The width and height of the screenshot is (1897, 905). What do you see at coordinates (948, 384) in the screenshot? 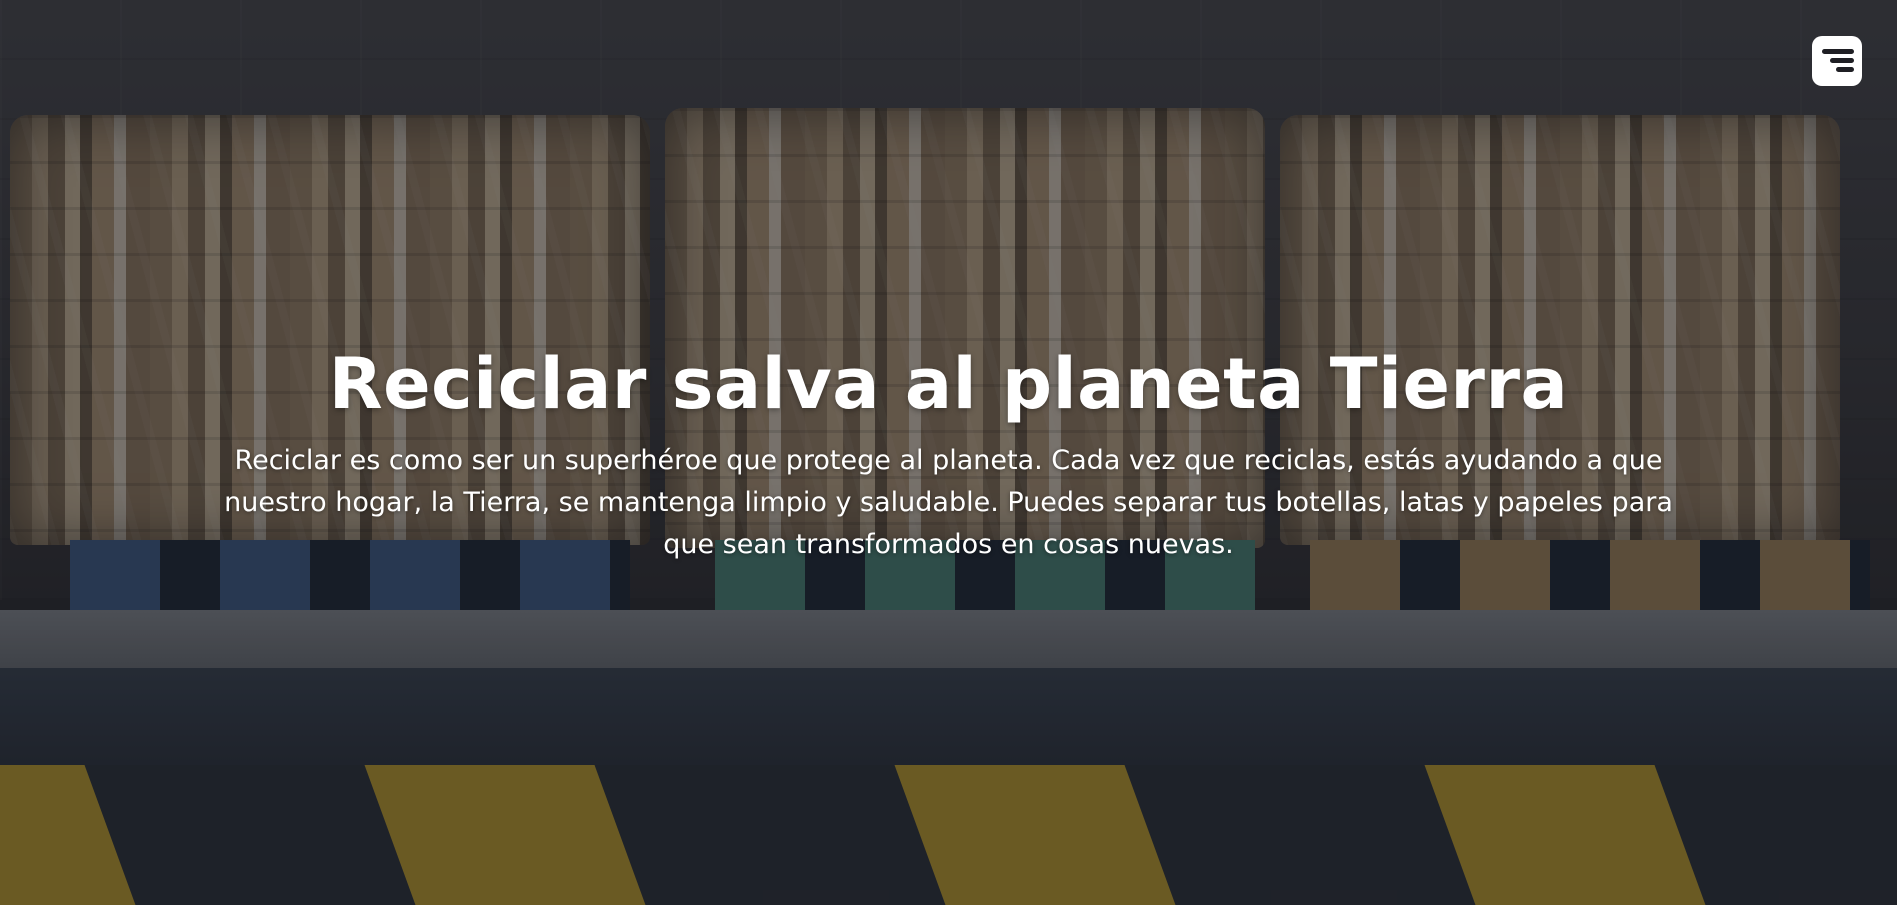
I see `hero-title: Reciclar salva al planeta Tierra` at bounding box center [948, 384].